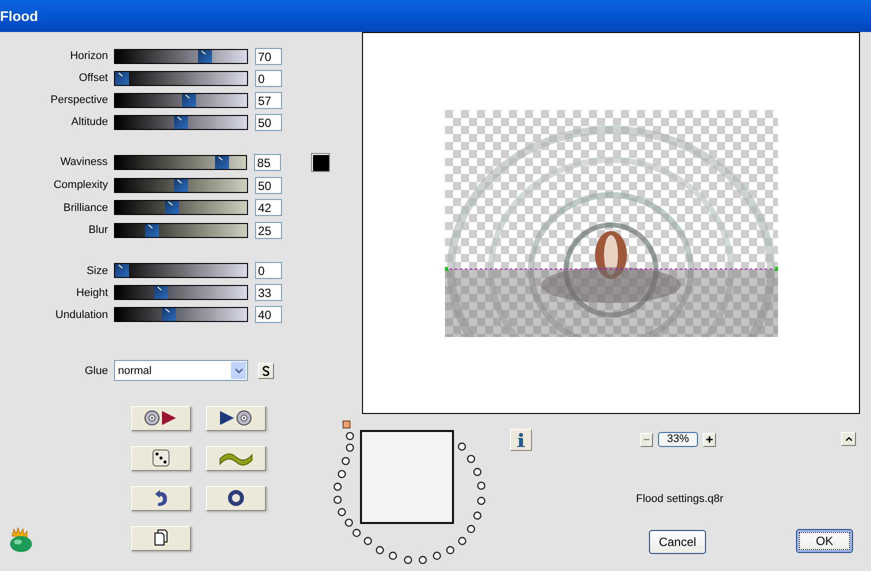  I want to click on ring-button, so click(236, 498).